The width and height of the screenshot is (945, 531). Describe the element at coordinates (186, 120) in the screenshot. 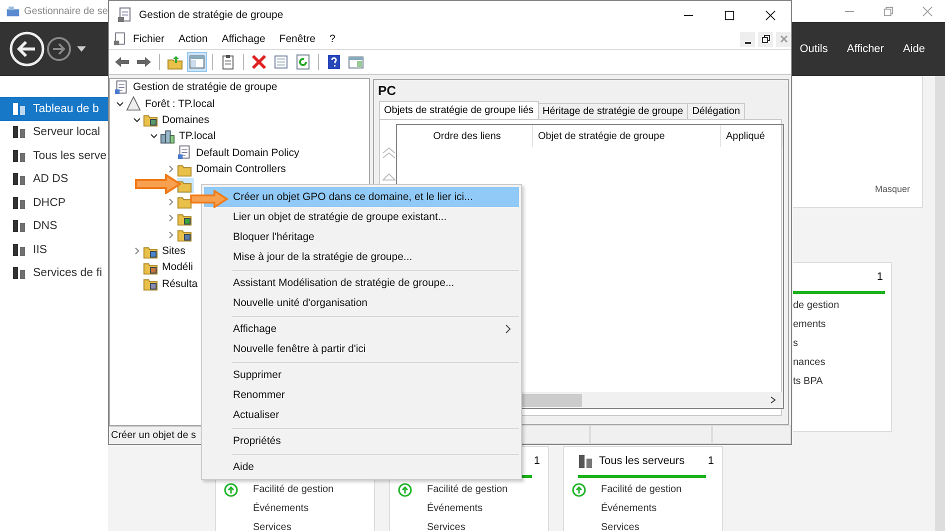

I see `tree-item: Domaines` at that location.